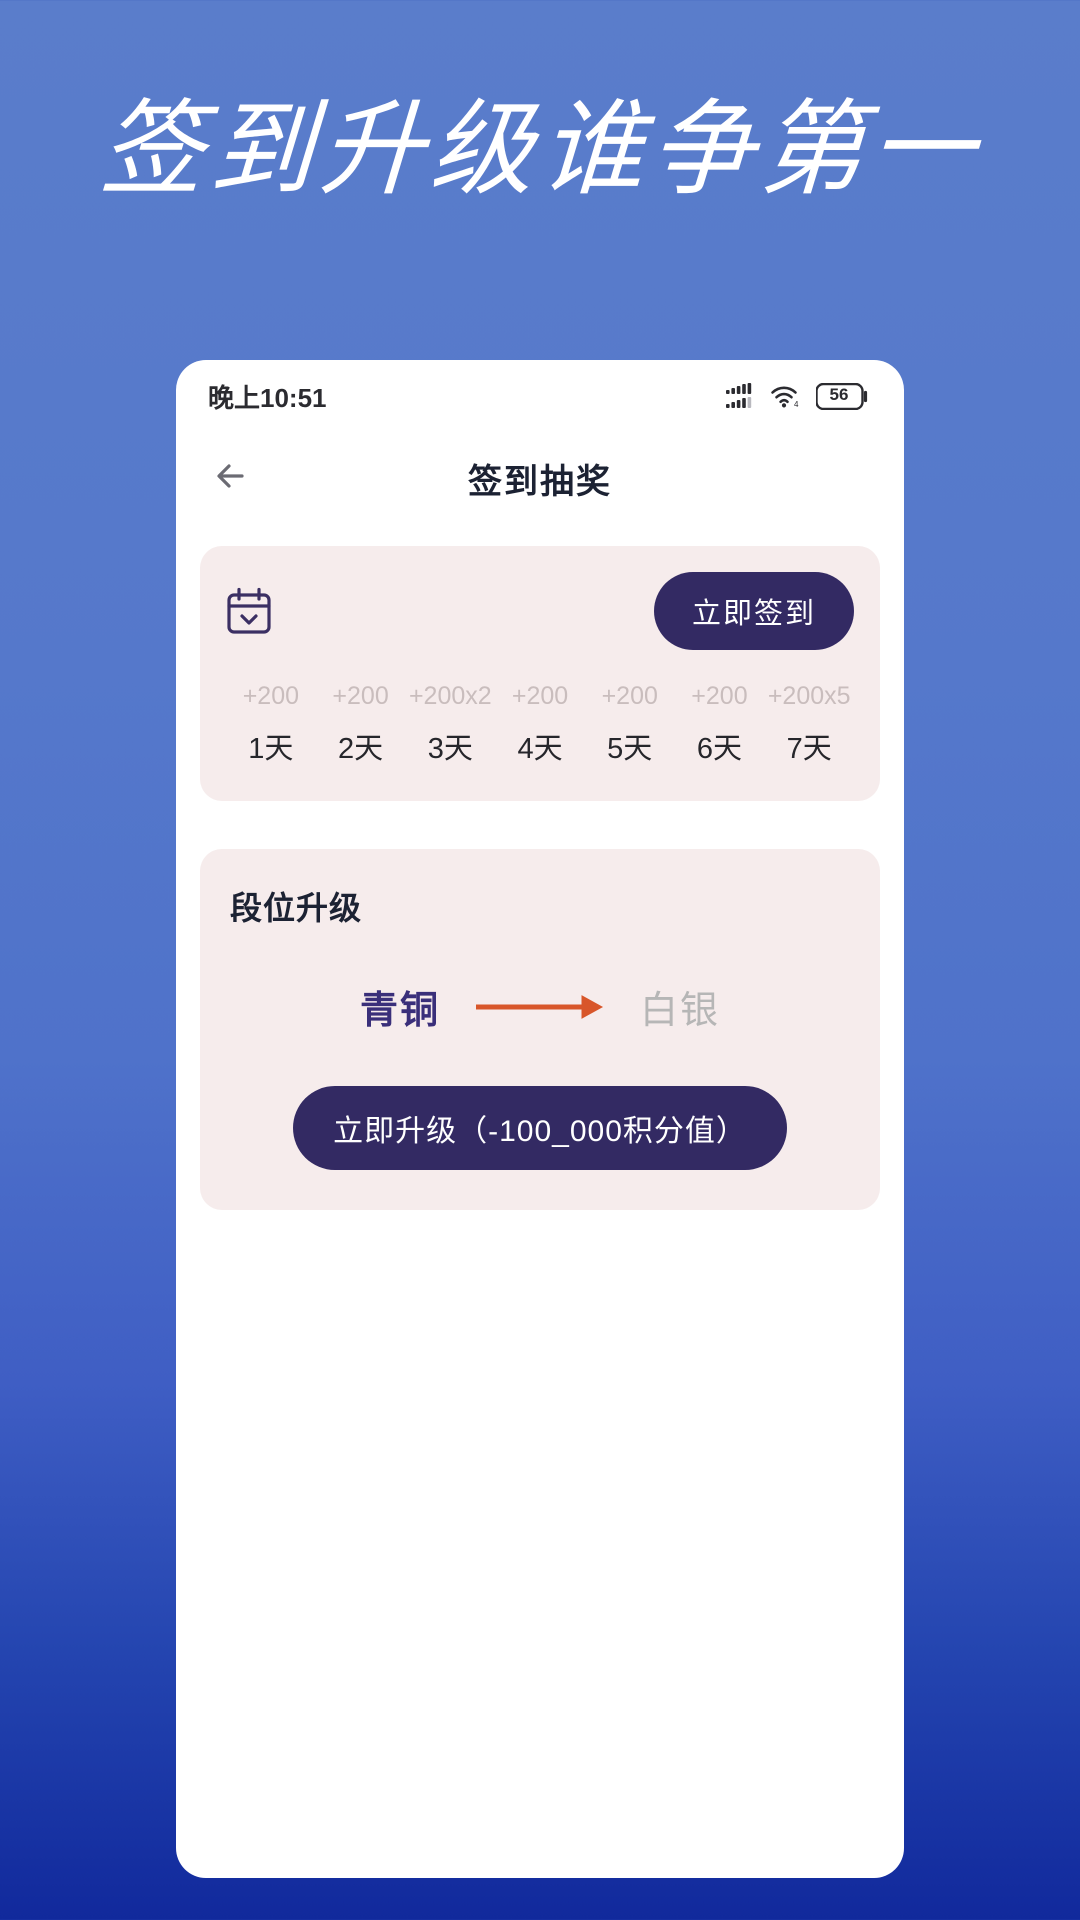 The image size is (1080, 1920). I want to click on arrow-left-icon, so click(232, 478).